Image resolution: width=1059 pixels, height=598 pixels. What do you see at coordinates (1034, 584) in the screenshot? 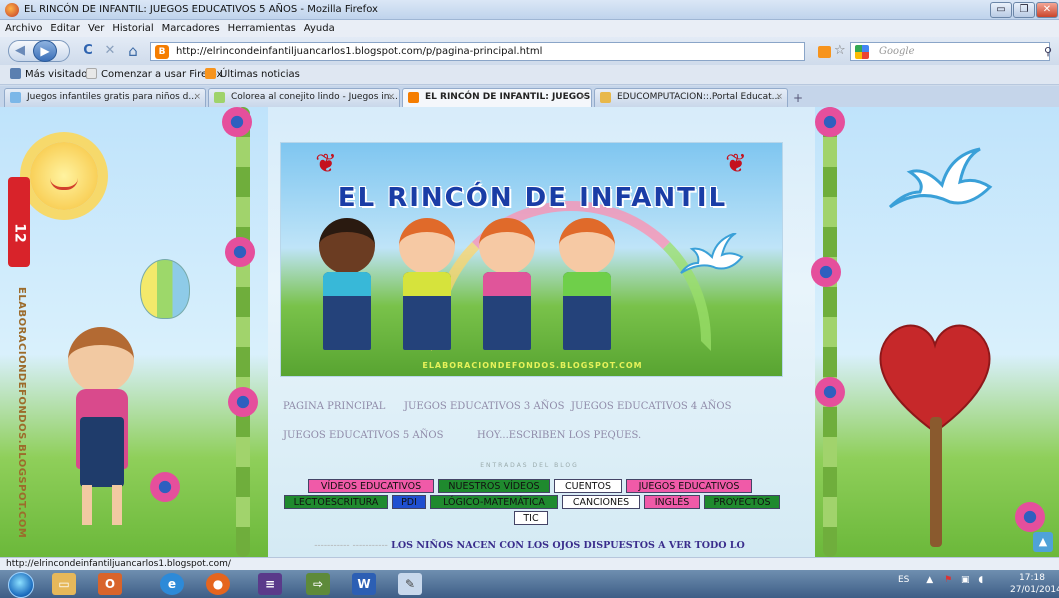
I see `system-clock: 17:18 27/01/2014` at bounding box center [1034, 584].